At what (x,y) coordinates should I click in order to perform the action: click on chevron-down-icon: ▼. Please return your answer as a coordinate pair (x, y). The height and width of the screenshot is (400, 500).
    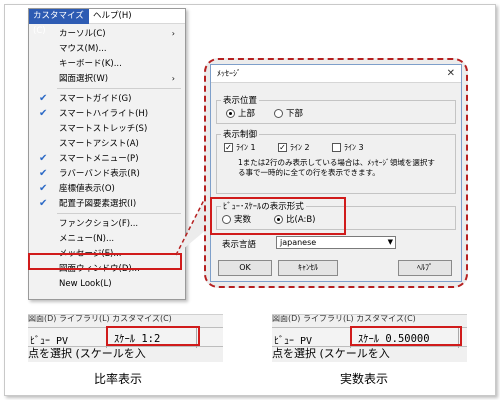
    Looking at the image, I should click on (390, 242).